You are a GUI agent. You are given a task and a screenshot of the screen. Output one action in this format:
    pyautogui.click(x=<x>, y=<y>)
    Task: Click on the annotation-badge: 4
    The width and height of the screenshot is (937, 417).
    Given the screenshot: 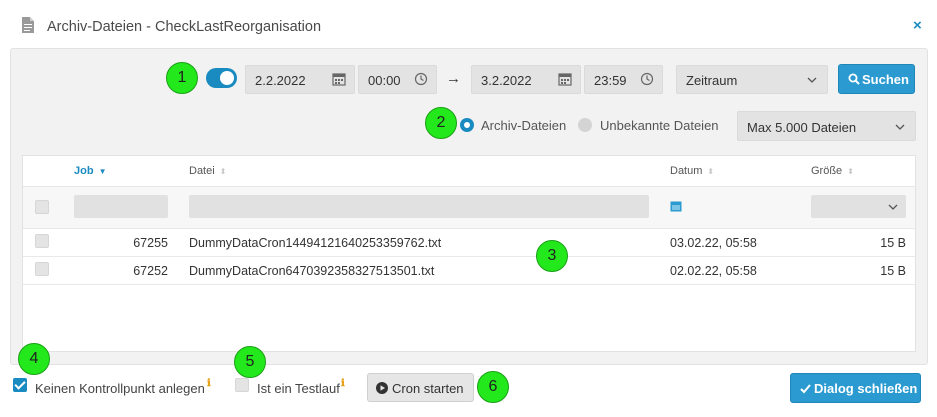 What is the action you would take?
    pyautogui.click(x=34, y=359)
    